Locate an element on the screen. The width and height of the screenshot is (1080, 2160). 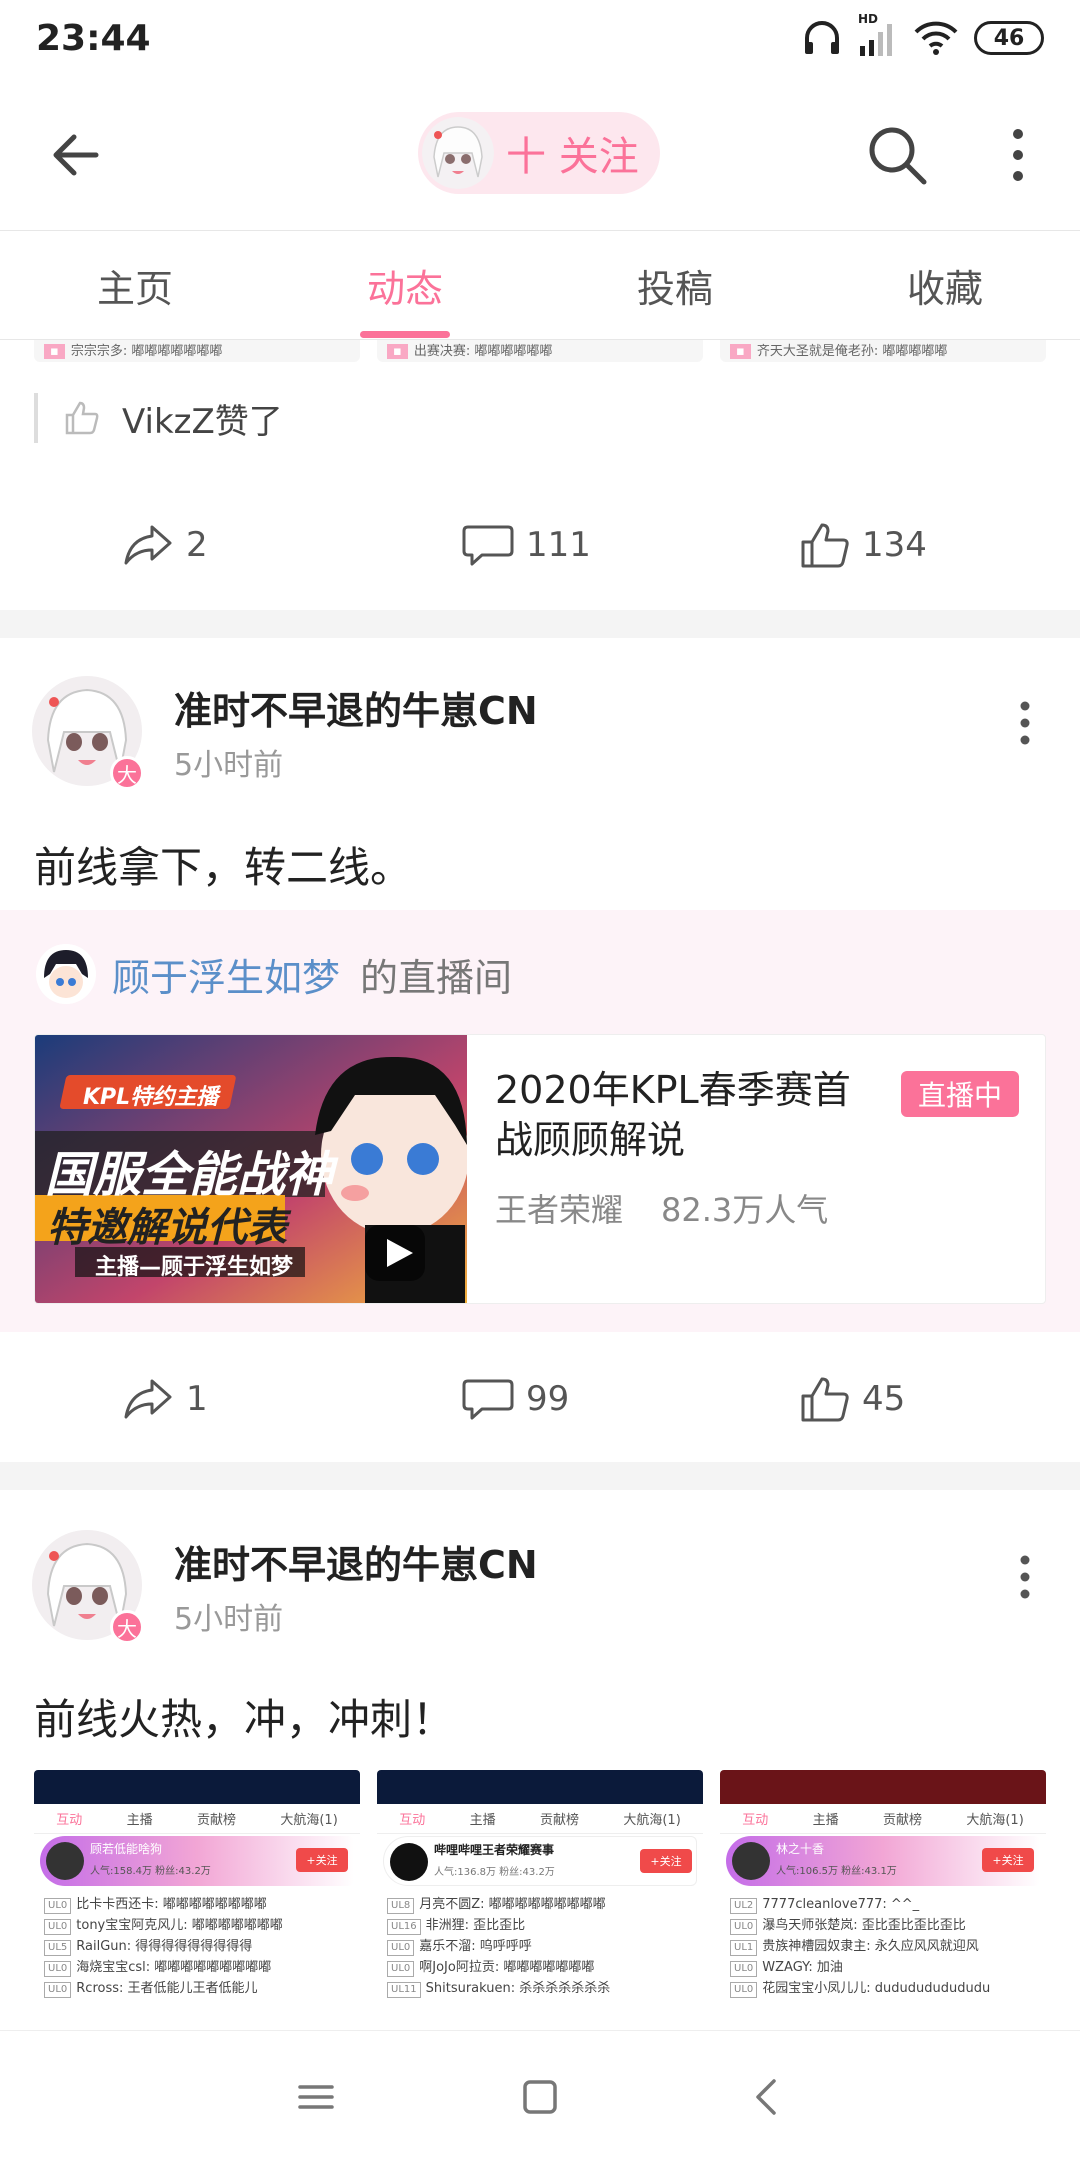
tab-favorites: 收藏 is located at coordinates (945, 285).